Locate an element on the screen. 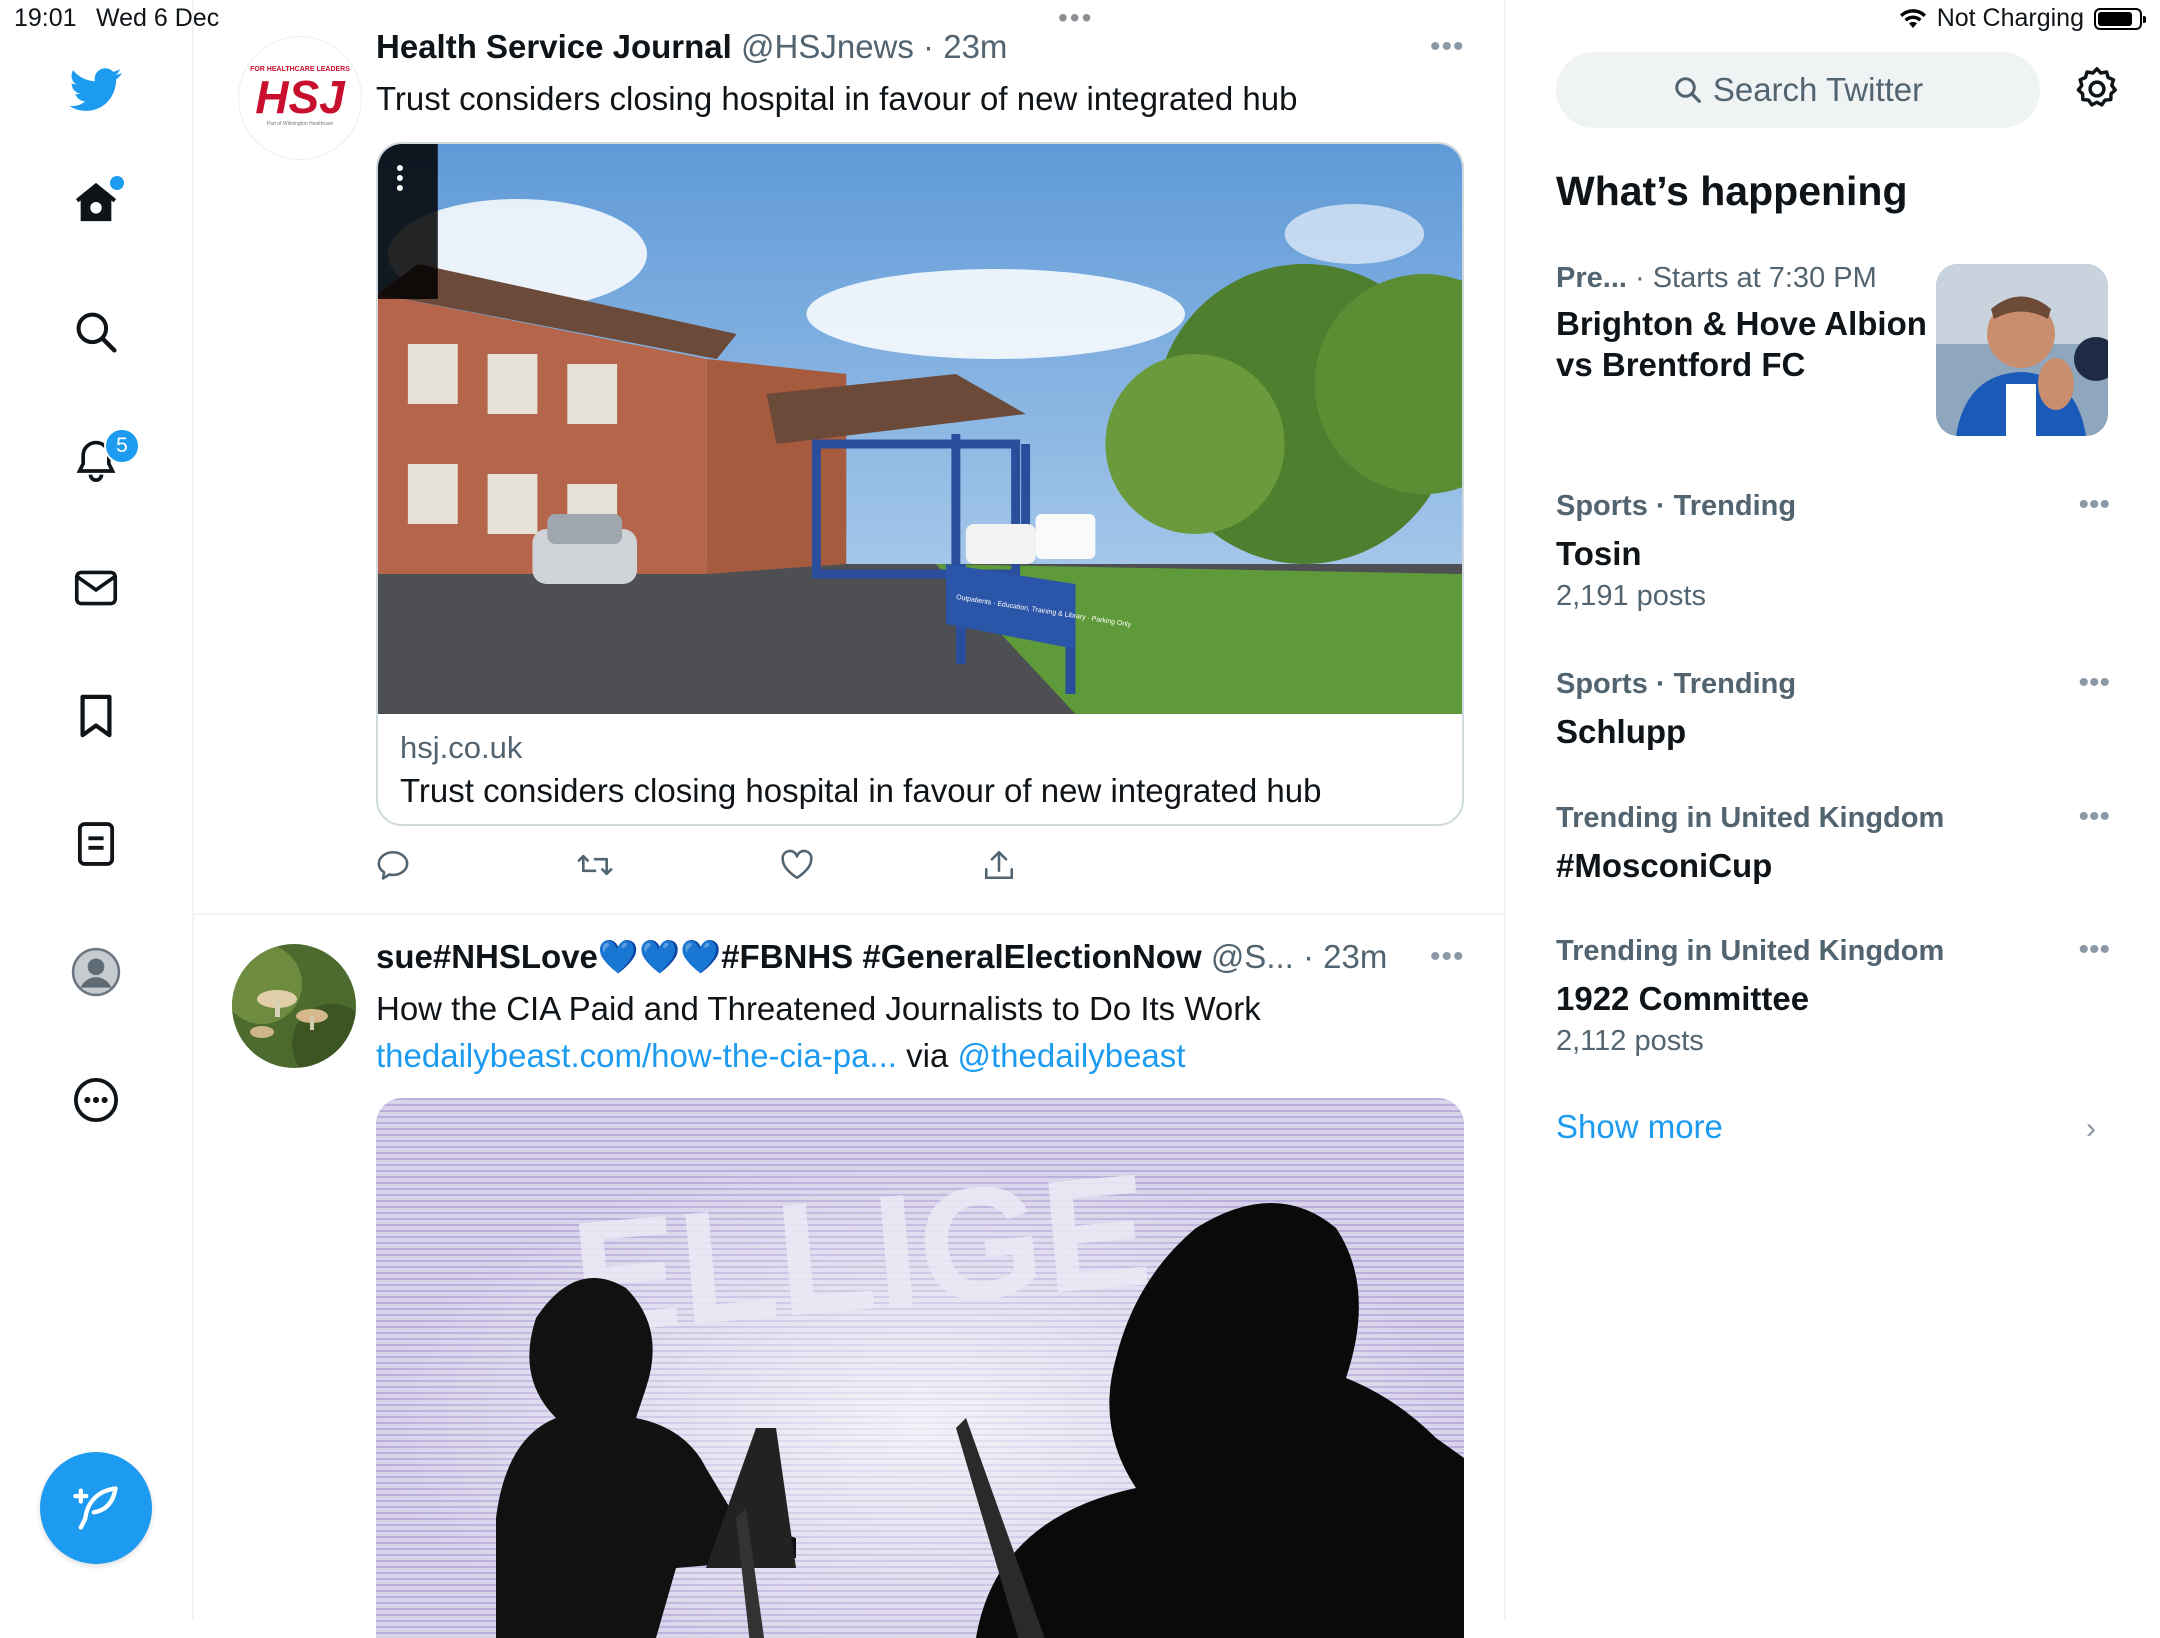 The height and width of the screenshot is (1638, 2160). trend-title: Tosin is located at coordinates (1599, 553).